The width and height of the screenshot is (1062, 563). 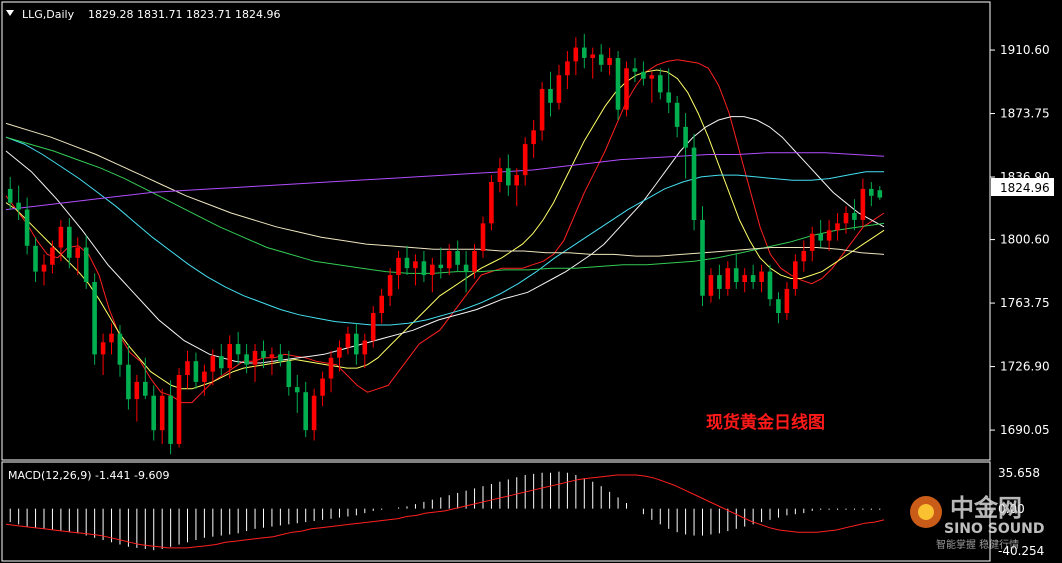 What do you see at coordinates (1025, 114) in the screenshot?
I see `y-tick-label: 1873.75` at bounding box center [1025, 114].